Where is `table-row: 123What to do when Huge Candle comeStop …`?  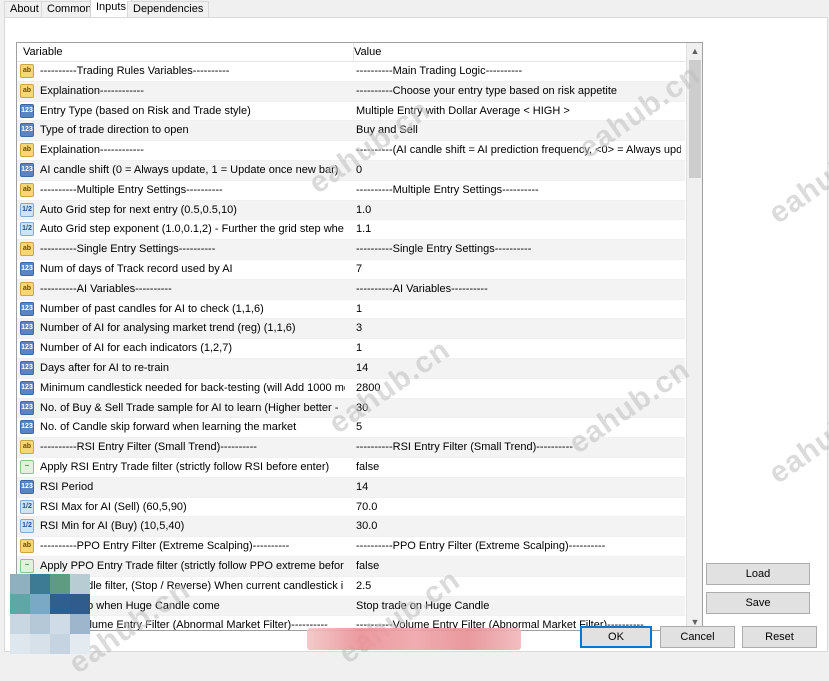
table-row: 123What to do when Huge Candle comeStop … is located at coordinates (351, 606).